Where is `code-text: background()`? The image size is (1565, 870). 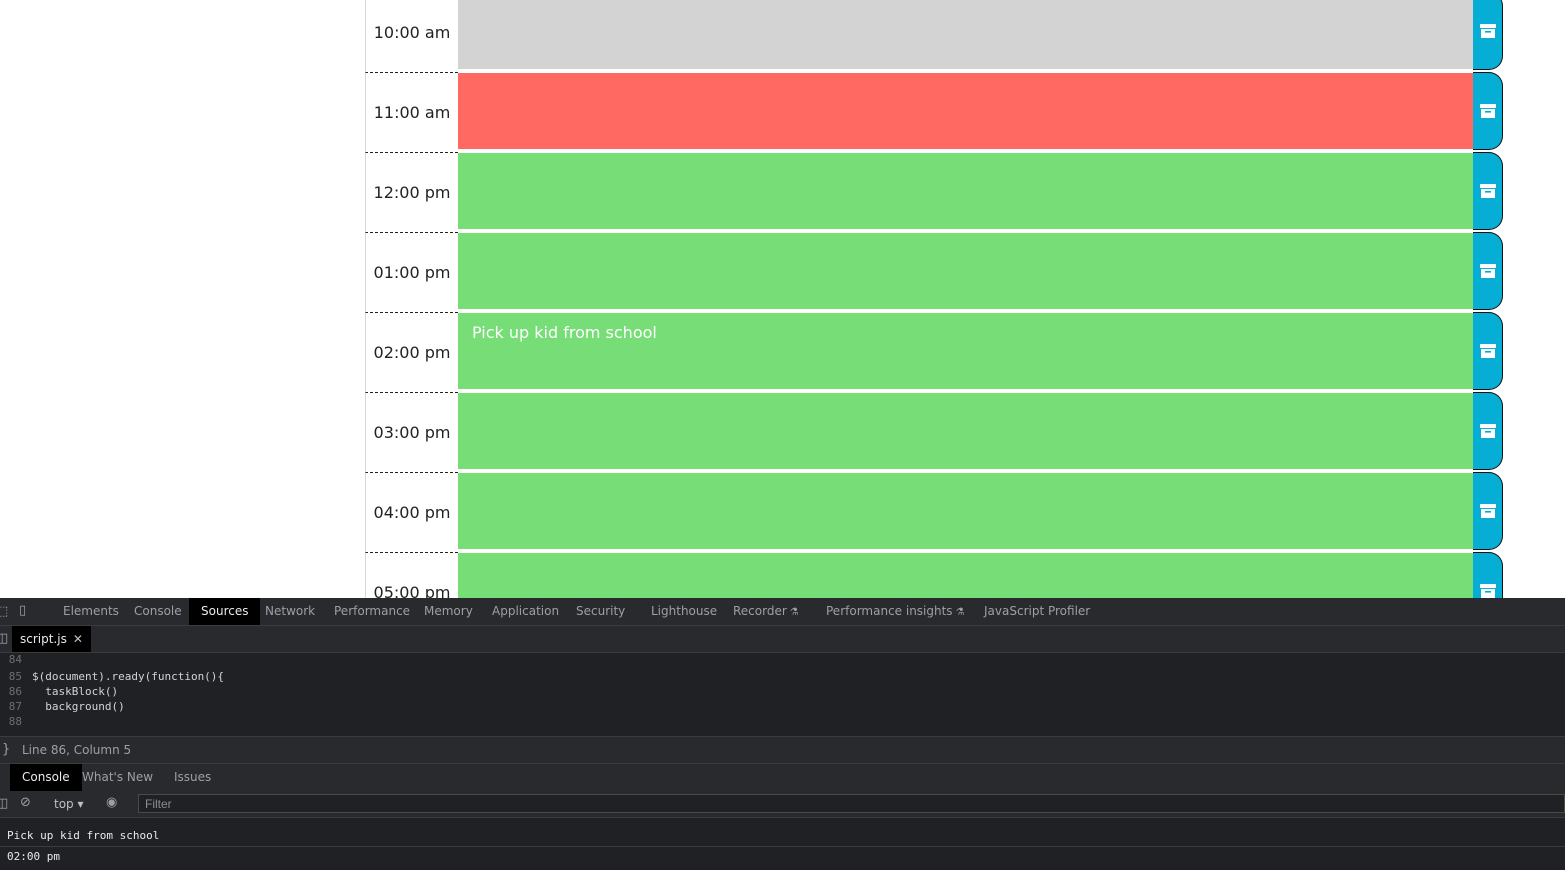
code-text: background() is located at coordinates (78, 706).